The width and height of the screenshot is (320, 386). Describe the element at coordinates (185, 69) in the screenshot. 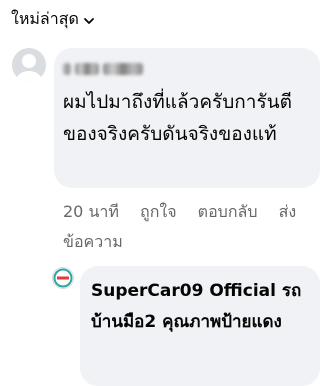

I see `author-name-redacted` at that location.